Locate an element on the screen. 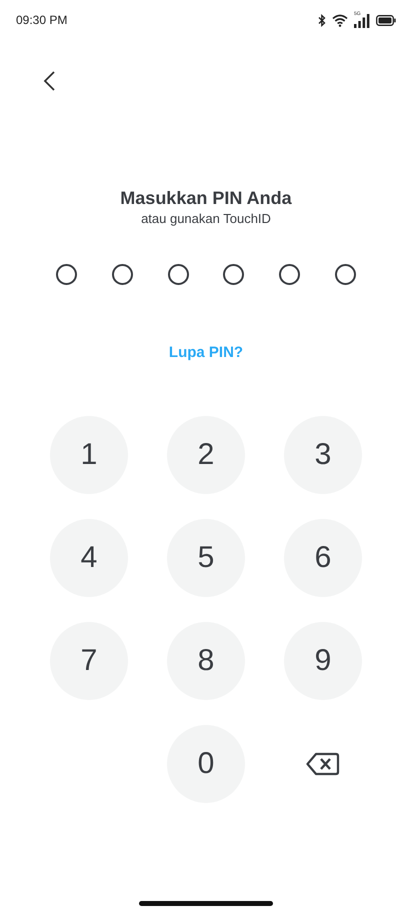 This screenshot has height=918, width=412. digit-key: 4 is located at coordinates (89, 558).